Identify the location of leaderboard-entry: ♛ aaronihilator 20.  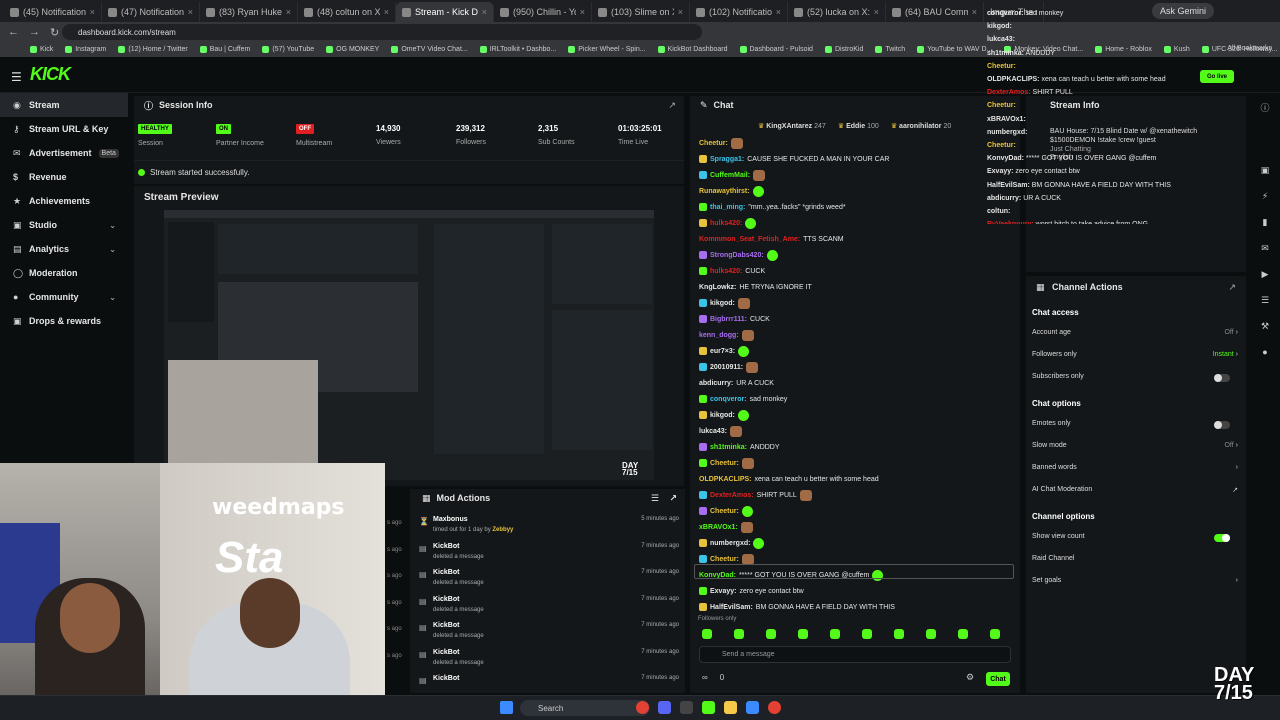
(921, 126).